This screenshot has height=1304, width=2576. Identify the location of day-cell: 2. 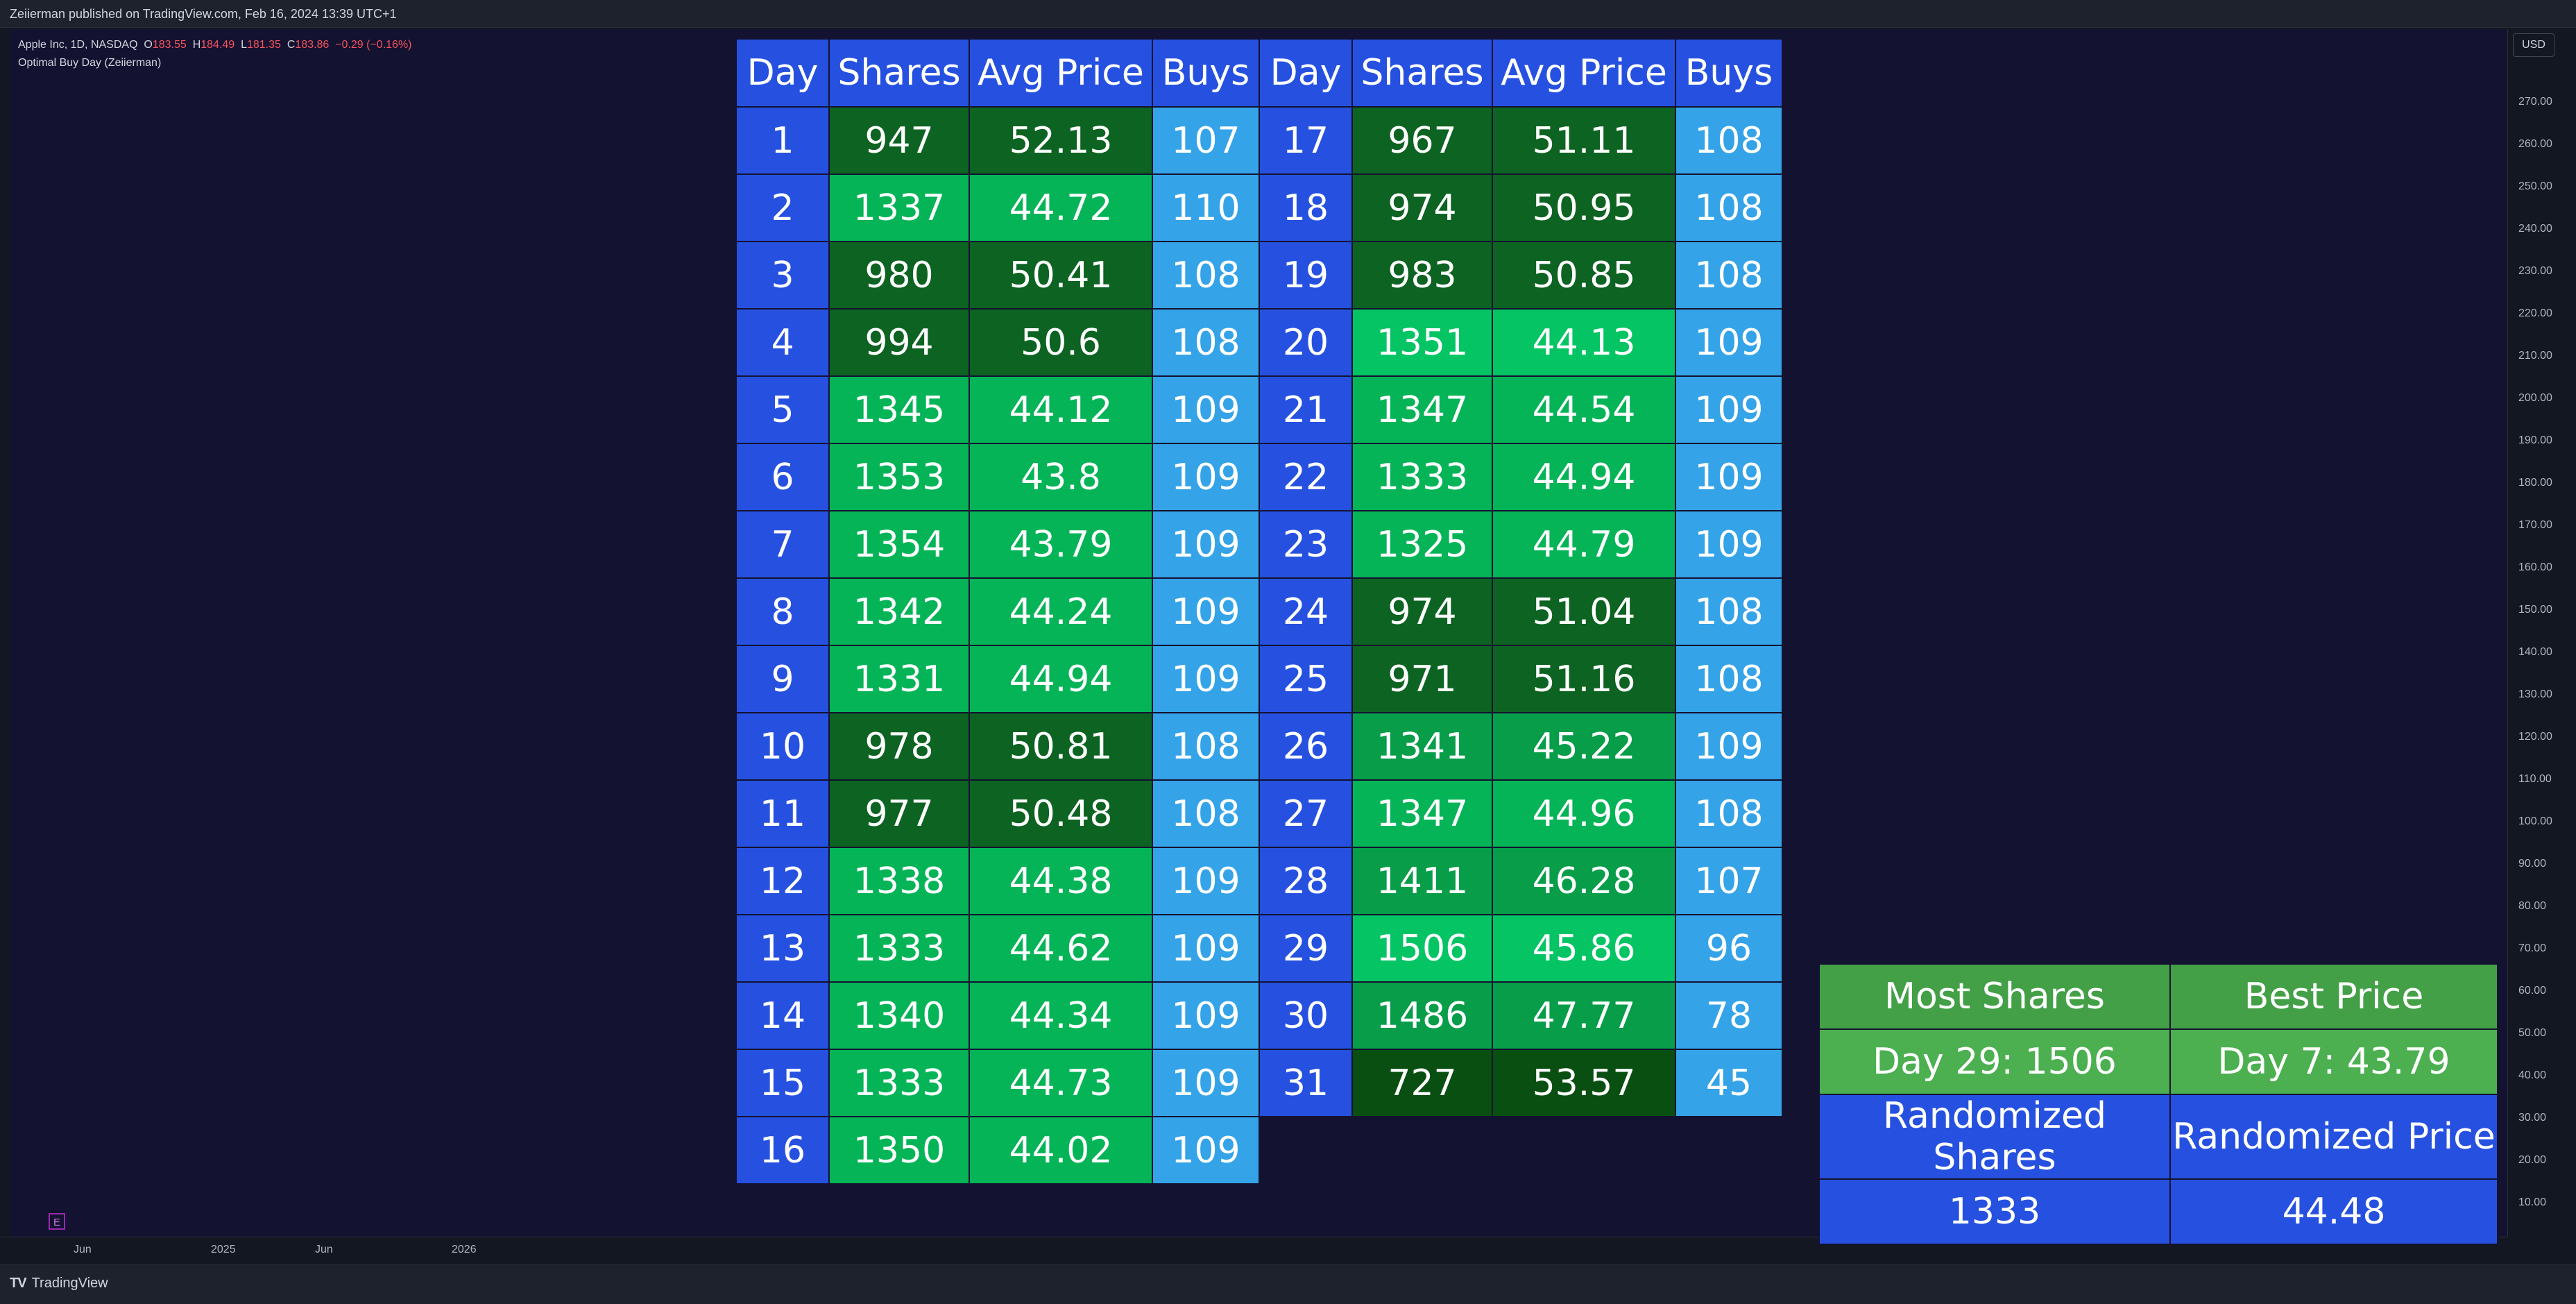
(782, 207).